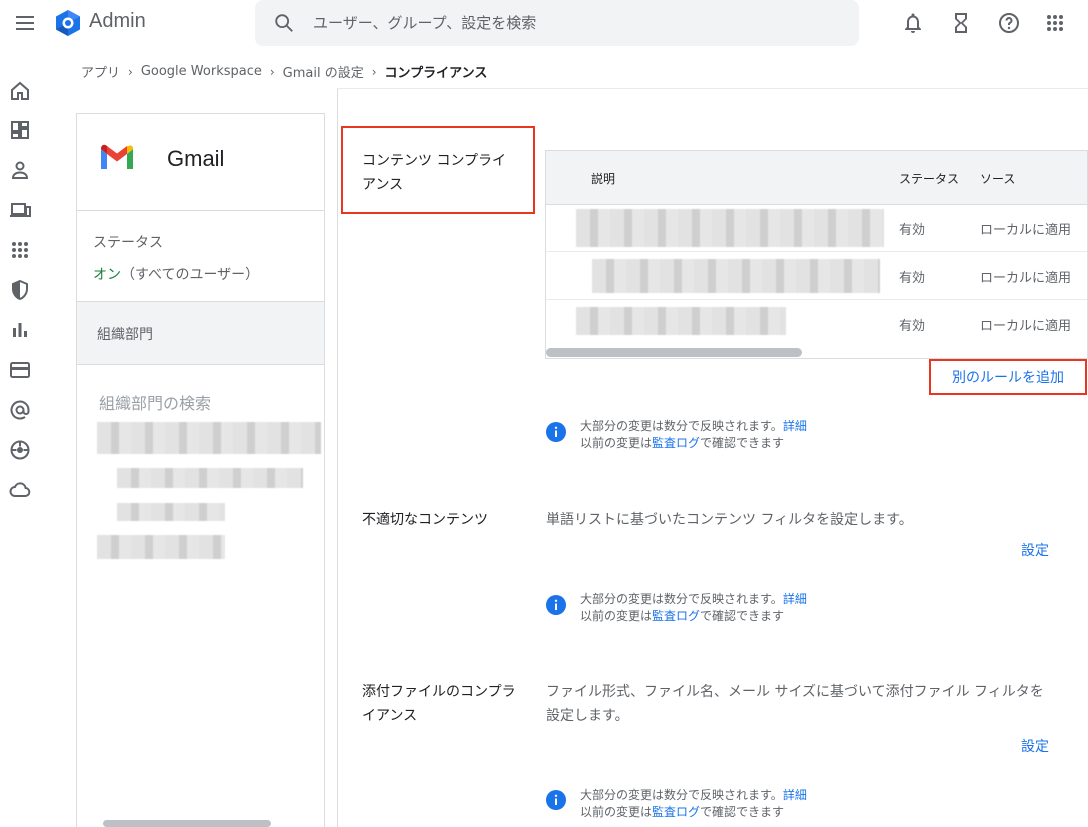 This screenshot has height=827, width=1088. What do you see at coordinates (190, 275) in the screenshot?
I see `status-scope-text: （すべてのユーザー）` at bounding box center [190, 275].